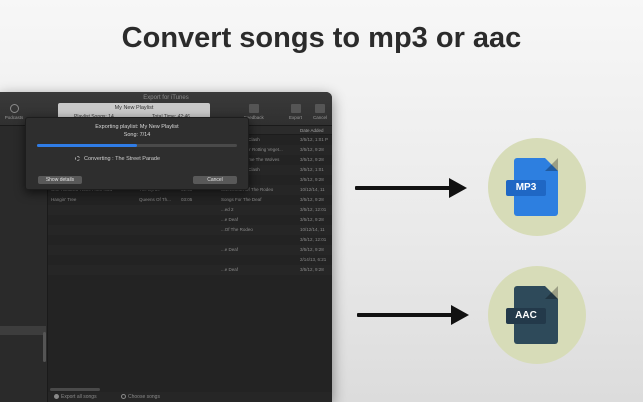 This screenshot has width=643, height=402. I want to click on radio-selected-icon, so click(56, 396).